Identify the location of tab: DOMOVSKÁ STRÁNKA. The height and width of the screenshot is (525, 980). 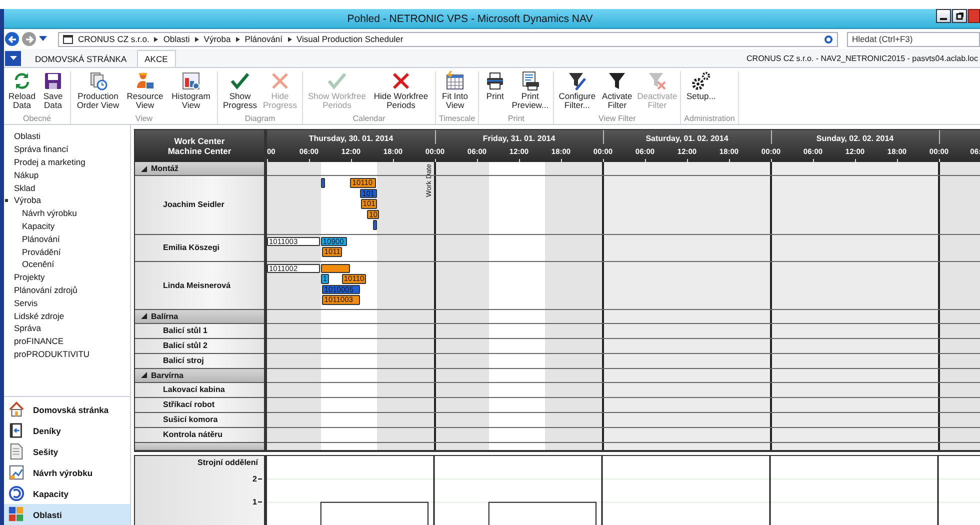
(81, 58).